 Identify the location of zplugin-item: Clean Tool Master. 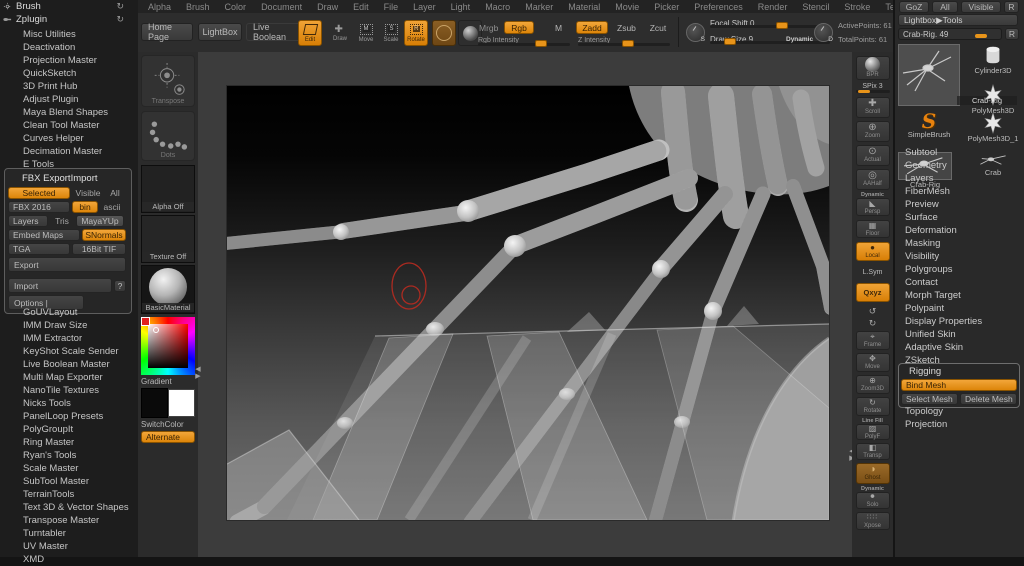
(69, 125).